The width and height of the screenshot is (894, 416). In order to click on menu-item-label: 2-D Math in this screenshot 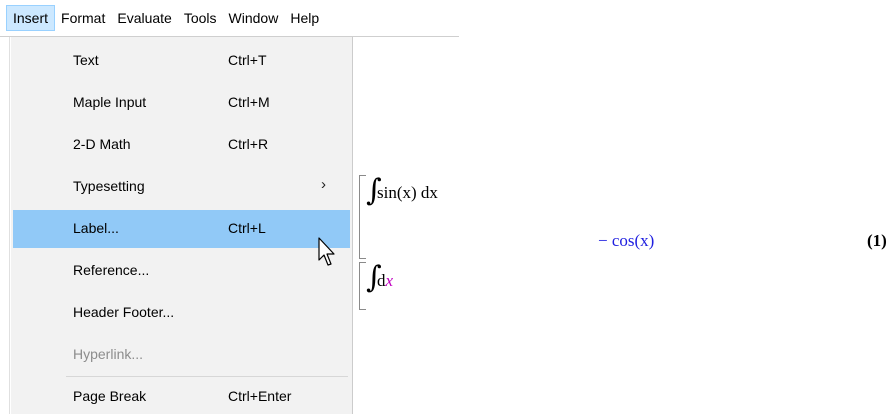, I will do `click(102, 144)`.